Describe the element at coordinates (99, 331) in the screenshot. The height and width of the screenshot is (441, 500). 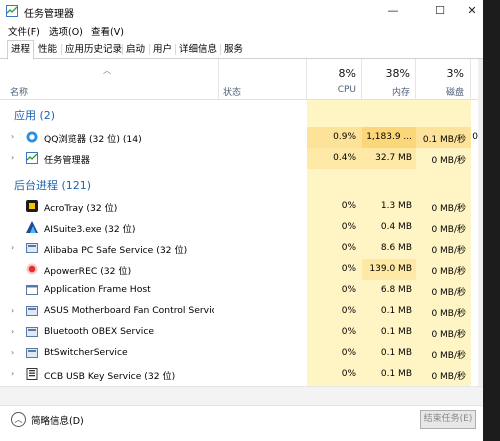
I see `process-name: Bluetooth OBEX Service` at that location.